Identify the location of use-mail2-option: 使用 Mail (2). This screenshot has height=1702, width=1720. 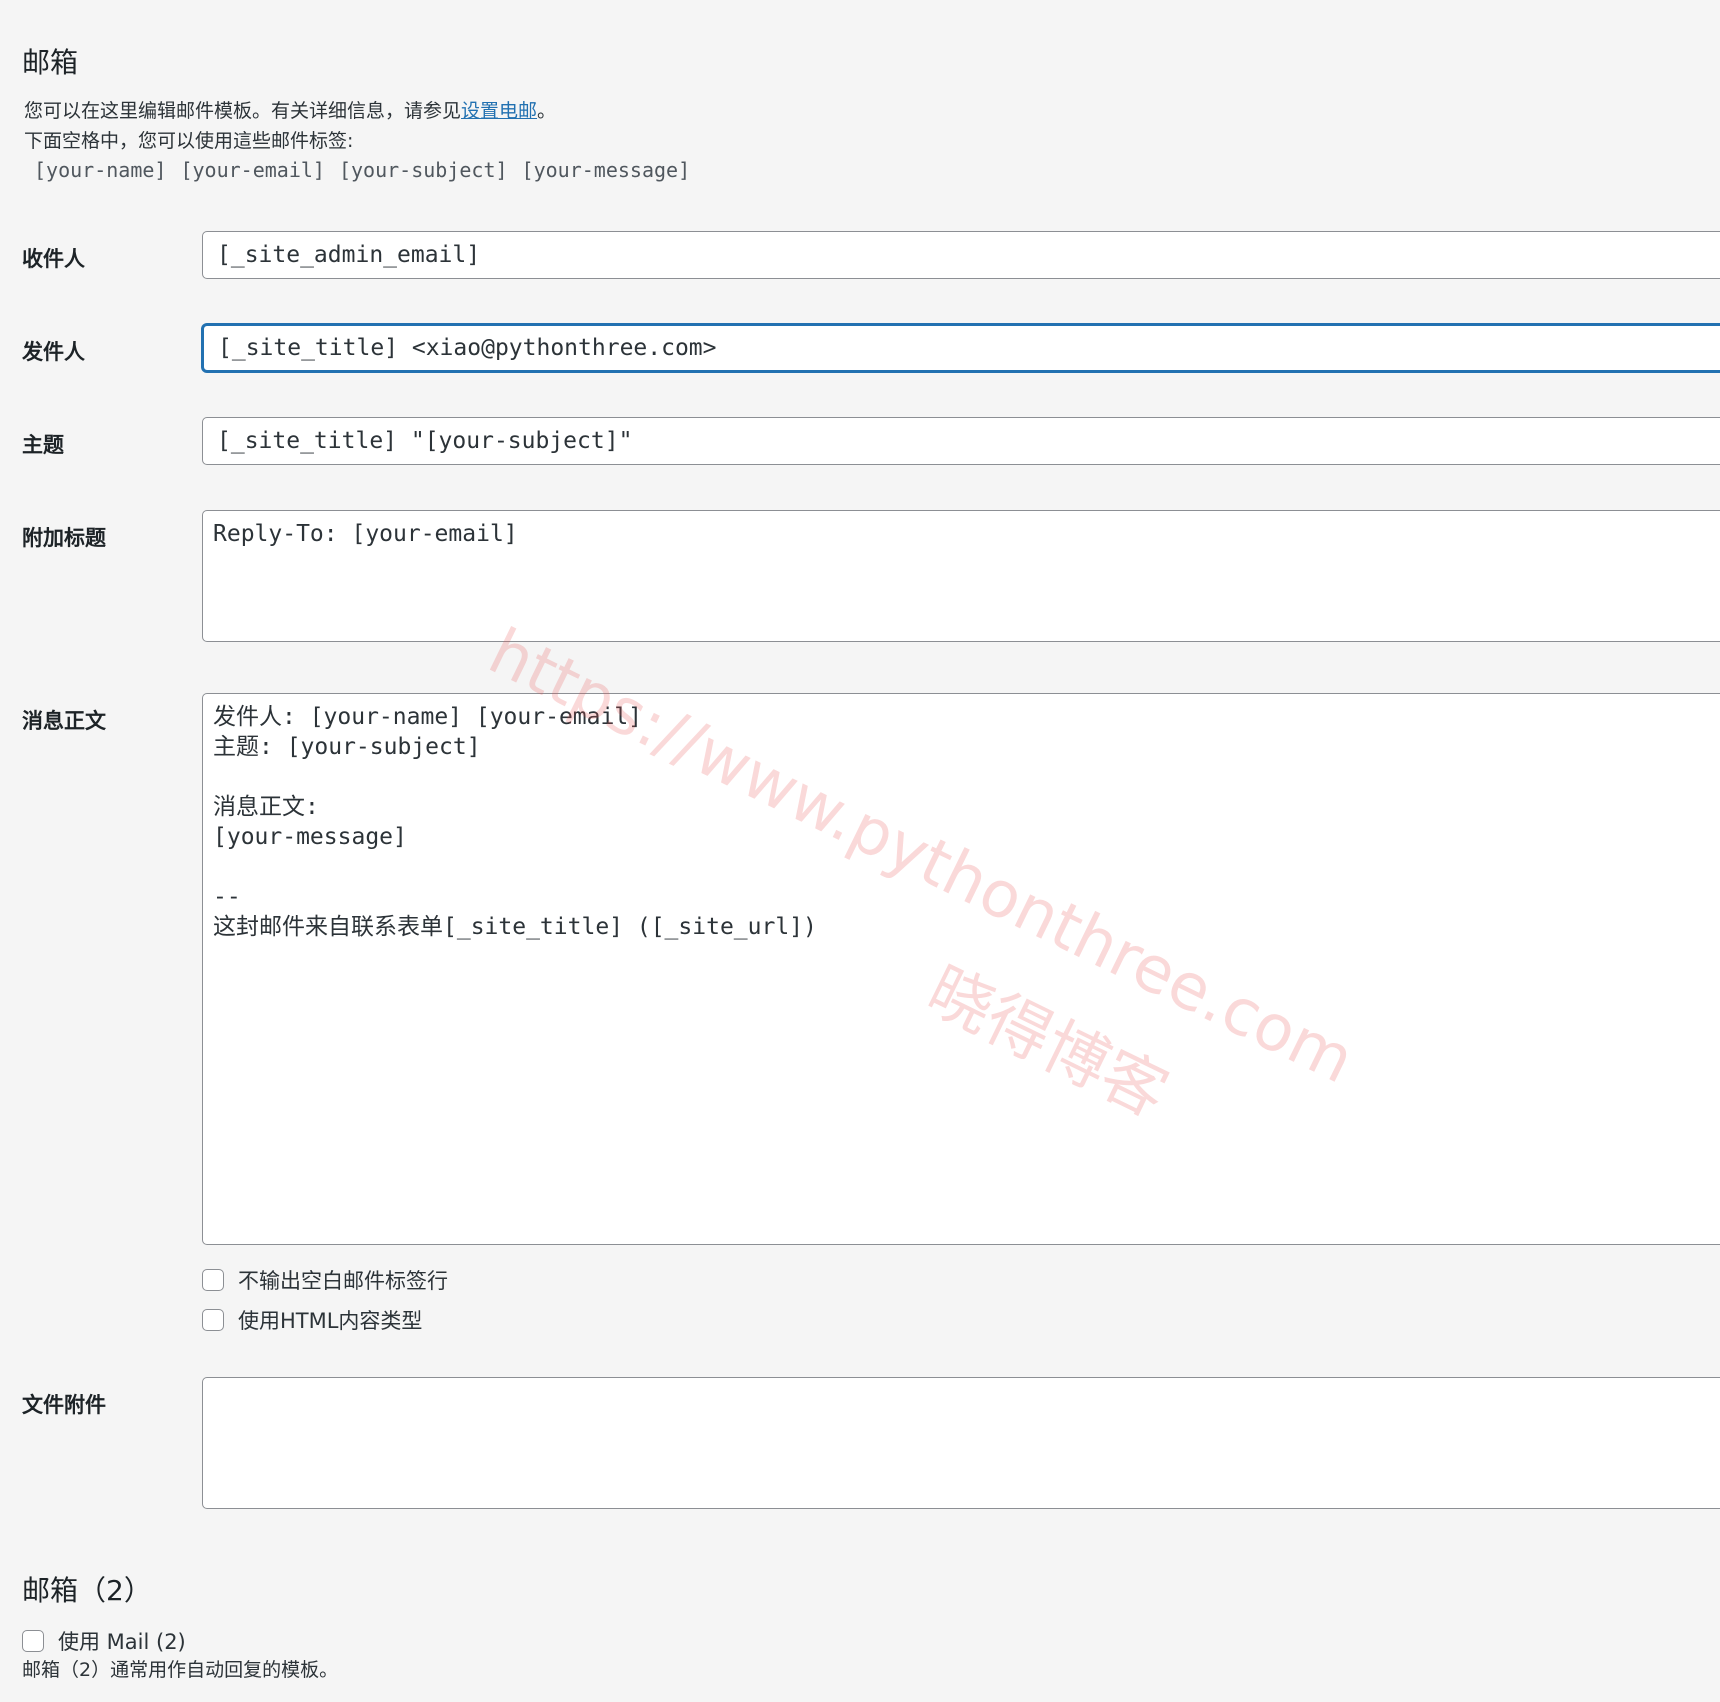
(104, 1641).